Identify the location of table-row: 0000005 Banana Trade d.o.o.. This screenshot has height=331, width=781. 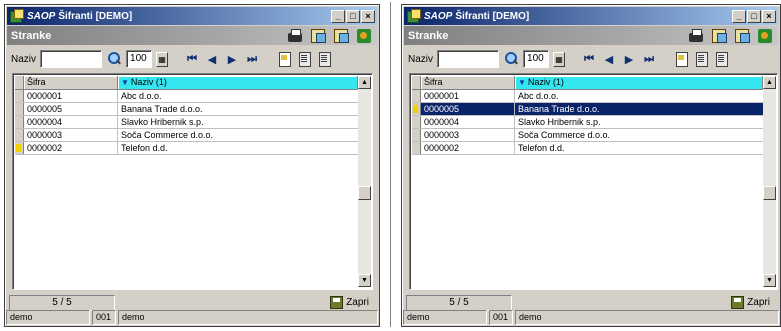
(186, 109).